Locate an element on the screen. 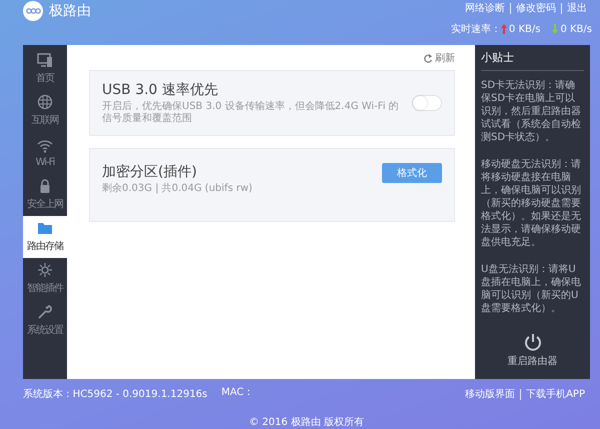 This screenshot has height=429, width=600. speed-label: 实时速率： is located at coordinates (475, 29).